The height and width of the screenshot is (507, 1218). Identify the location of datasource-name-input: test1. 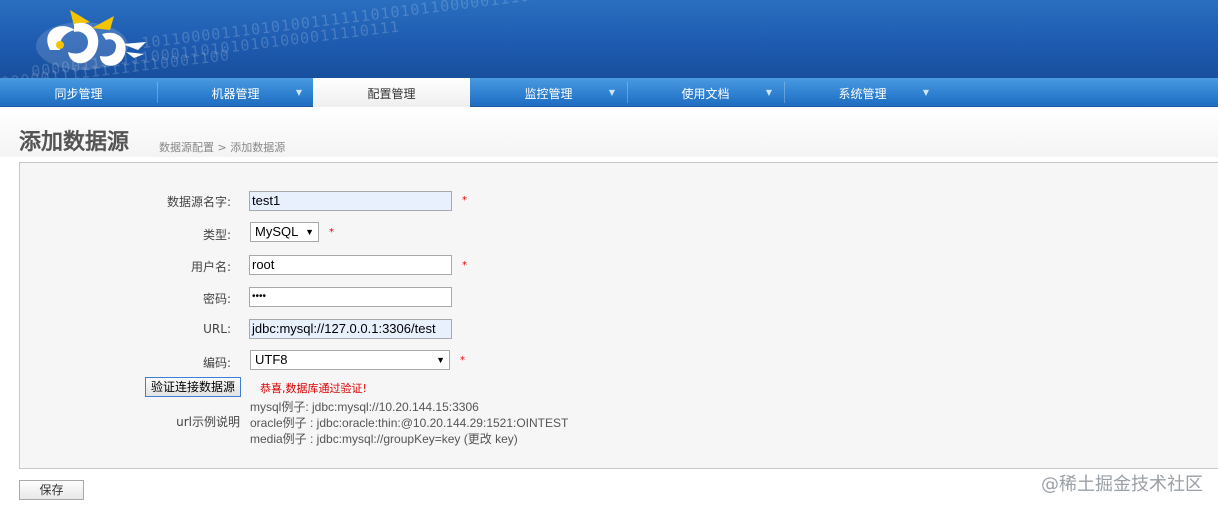
(350, 201).